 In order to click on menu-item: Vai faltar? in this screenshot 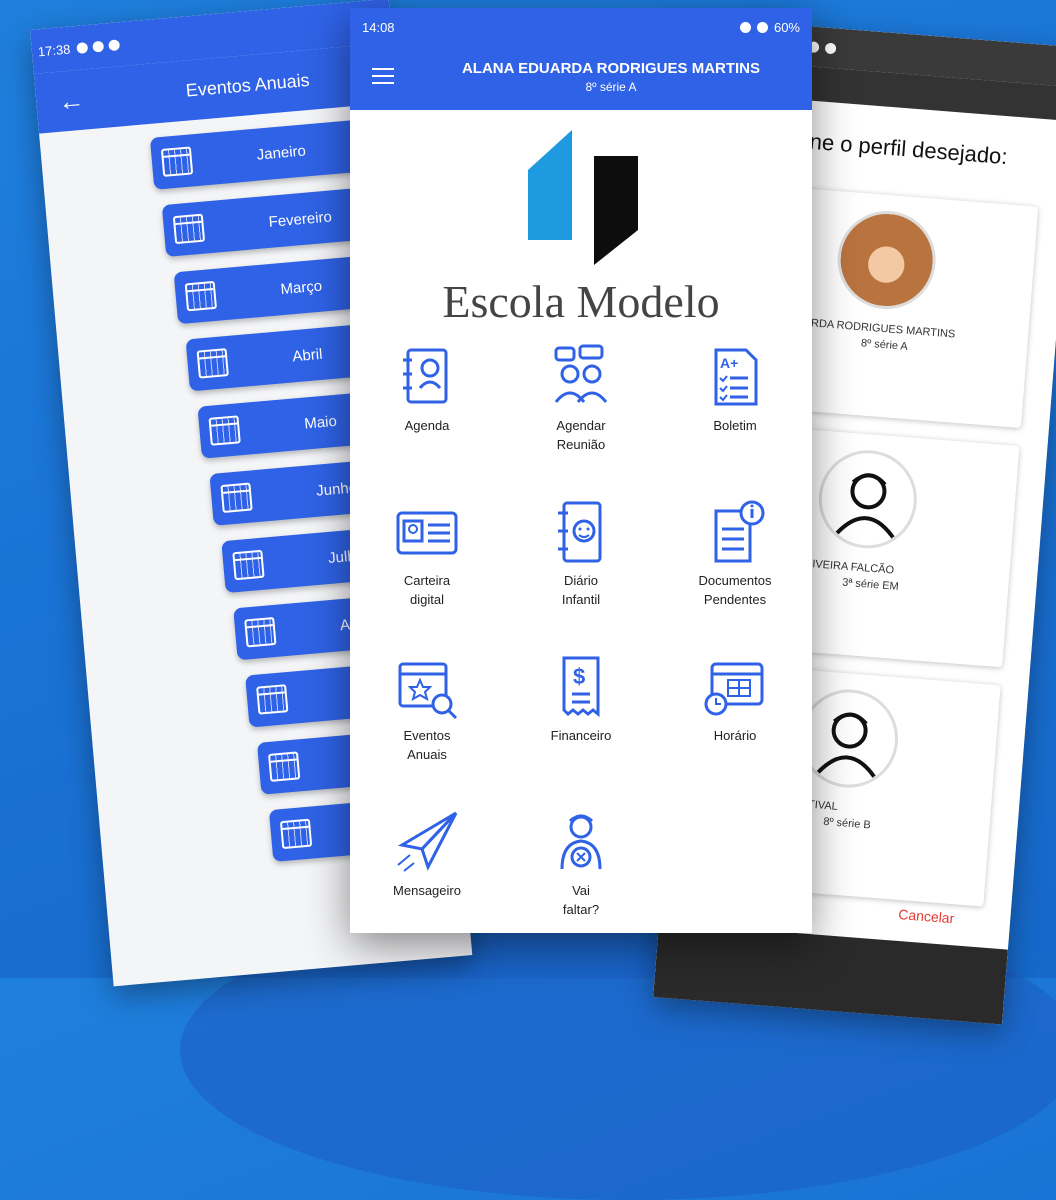, I will do `click(581, 869)`.